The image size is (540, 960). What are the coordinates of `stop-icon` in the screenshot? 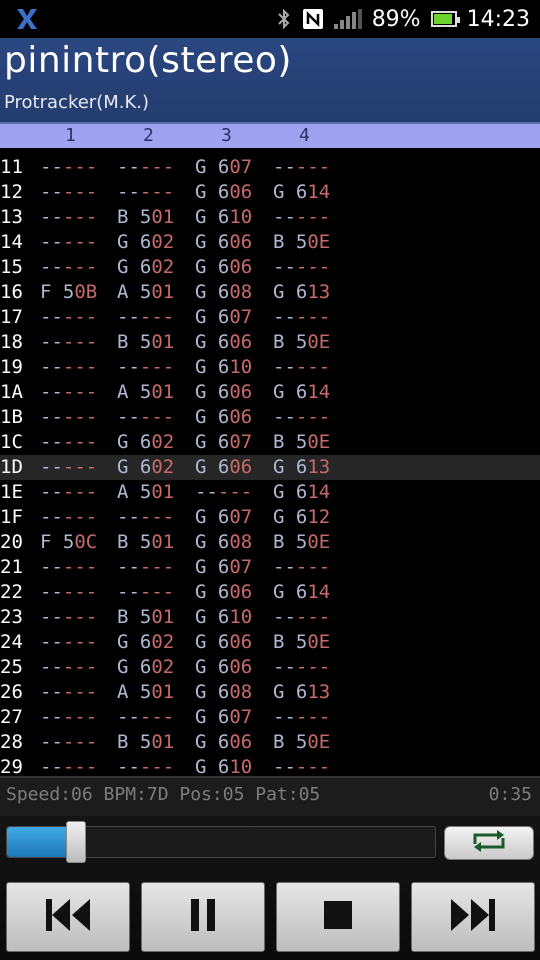 It's located at (338, 917).